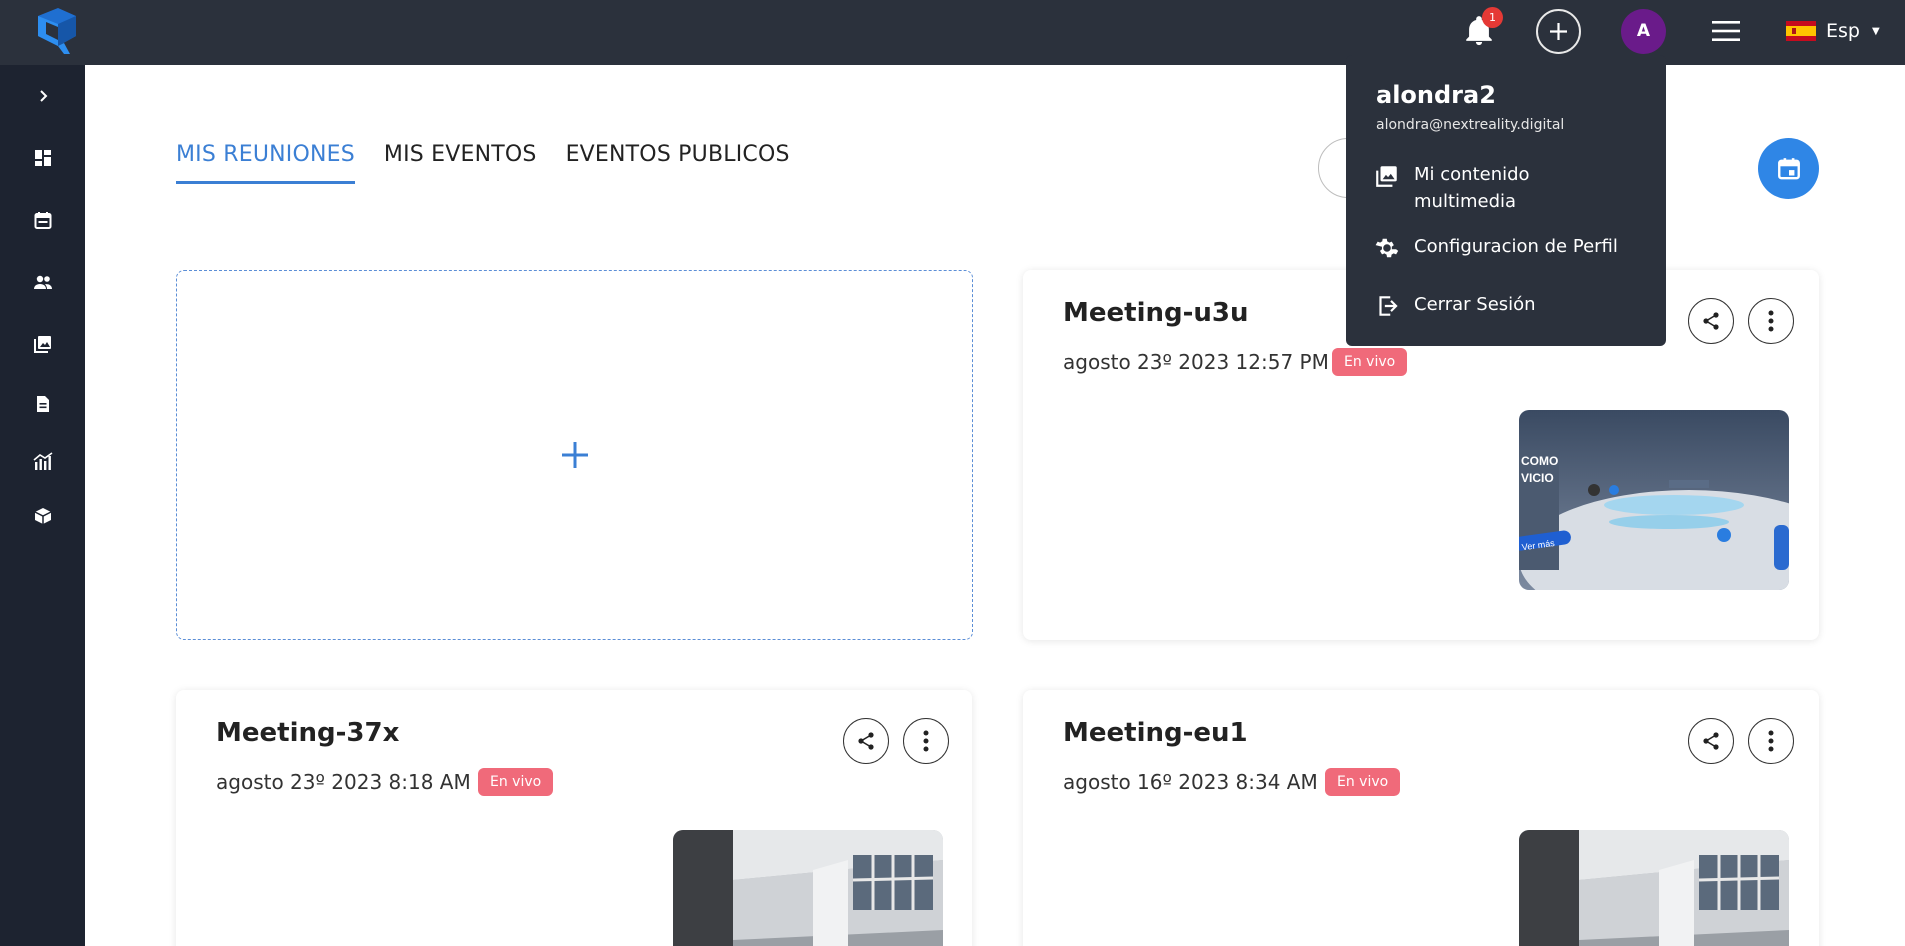  I want to click on sidebar-item-media, so click(43, 344).